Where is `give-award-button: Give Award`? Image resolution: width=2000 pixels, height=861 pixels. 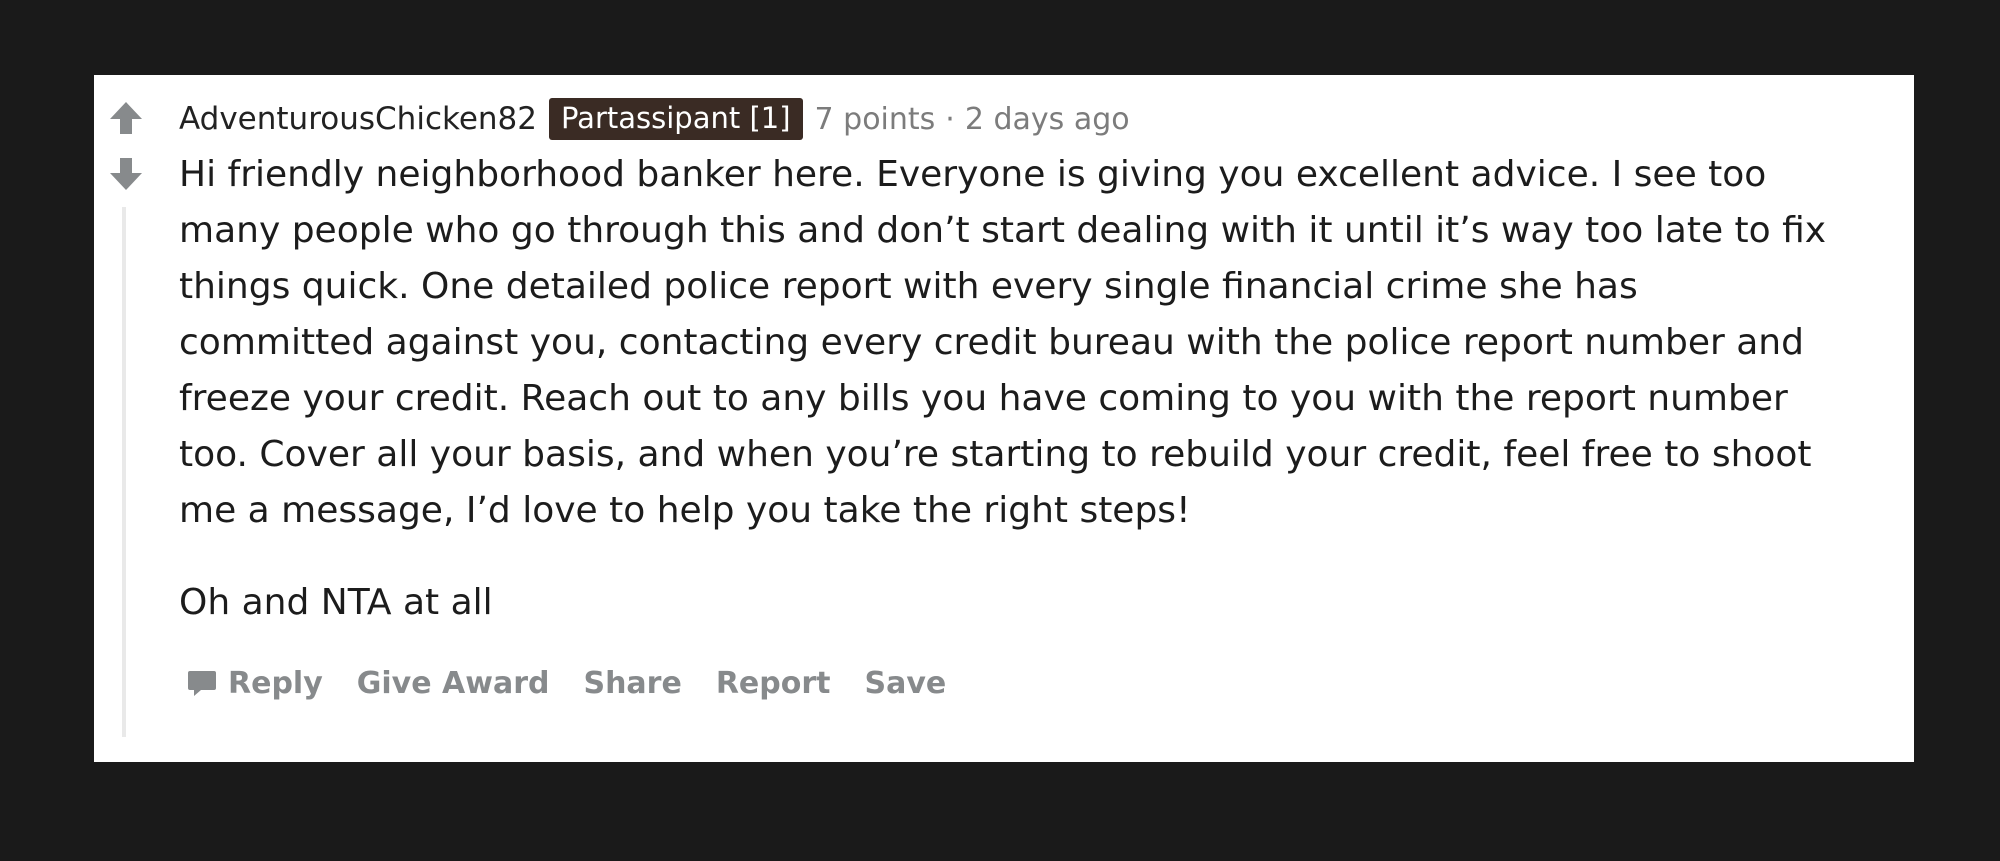 give-award-button: Give Award is located at coordinates (453, 683).